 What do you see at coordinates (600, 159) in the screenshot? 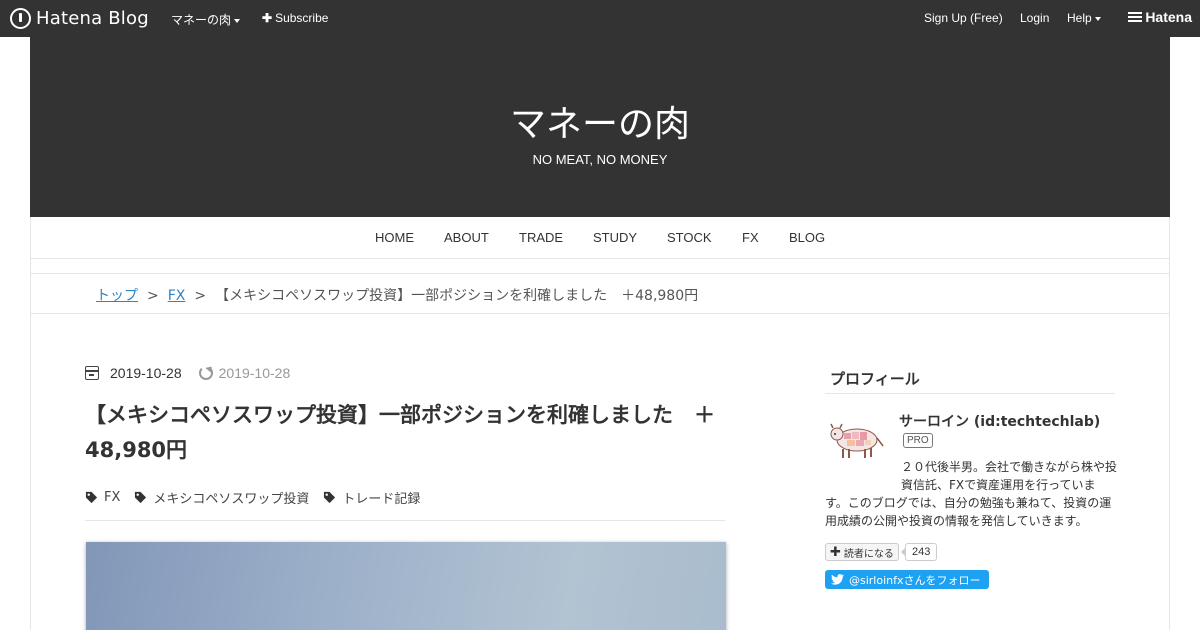
I see `blog-description: NO MEAT, NO MONEY` at bounding box center [600, 159].